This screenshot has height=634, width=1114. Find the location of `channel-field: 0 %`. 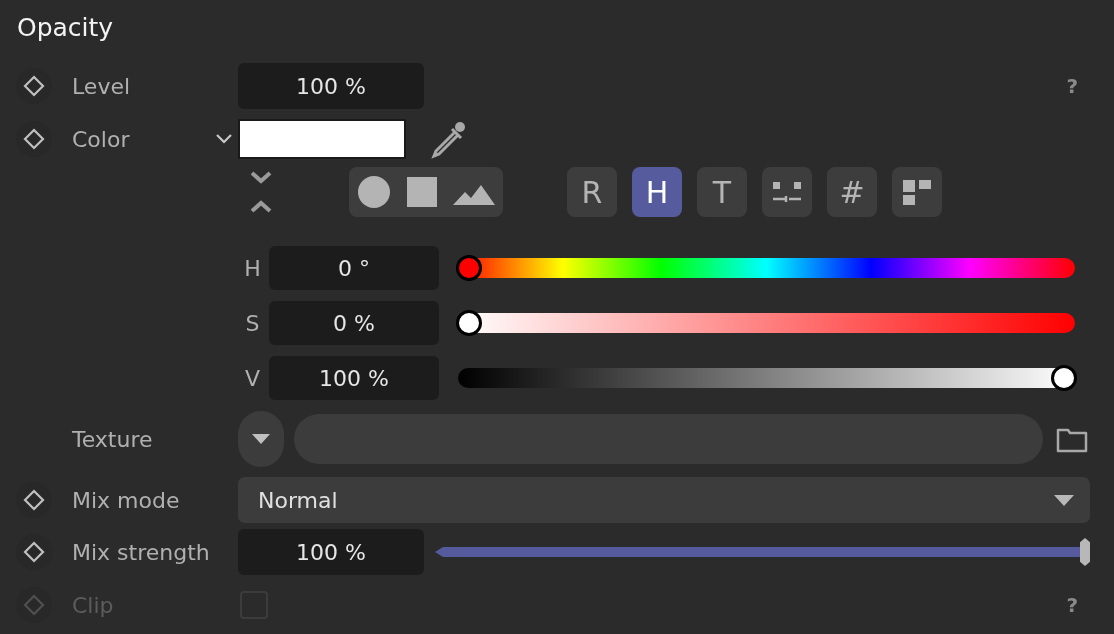

channel-field: 0 % is located at coordinates (354, 323).